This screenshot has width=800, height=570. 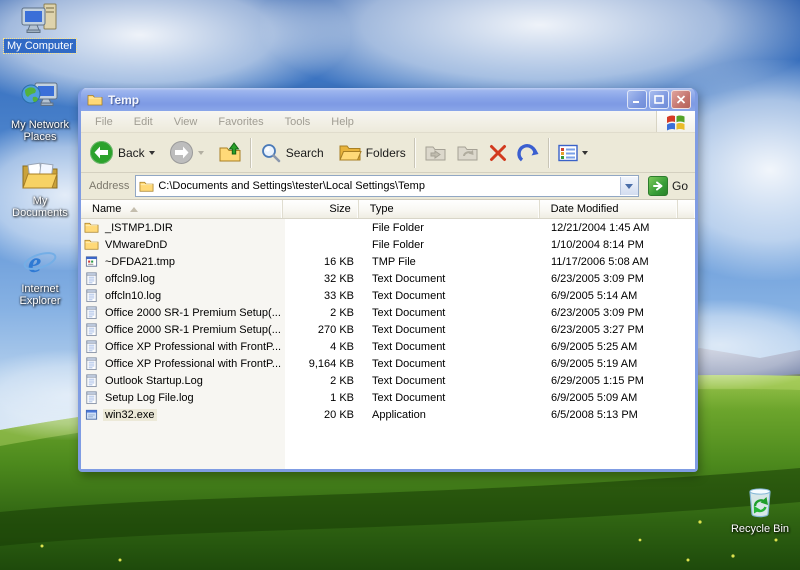 What do you see at coordinates (149, 397) in the screenshot?
I see `file-name: Setup Log File.log` at bounding box center [149, 397].